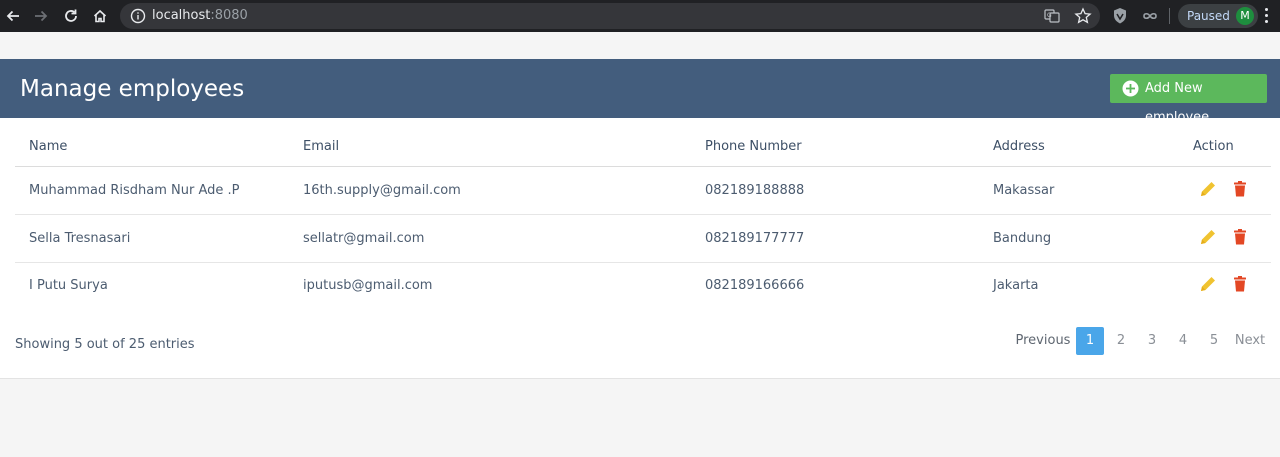 This screenshot has height=457, width=1280. I want to click on cell-address: Makassar, so click(1024, 190).